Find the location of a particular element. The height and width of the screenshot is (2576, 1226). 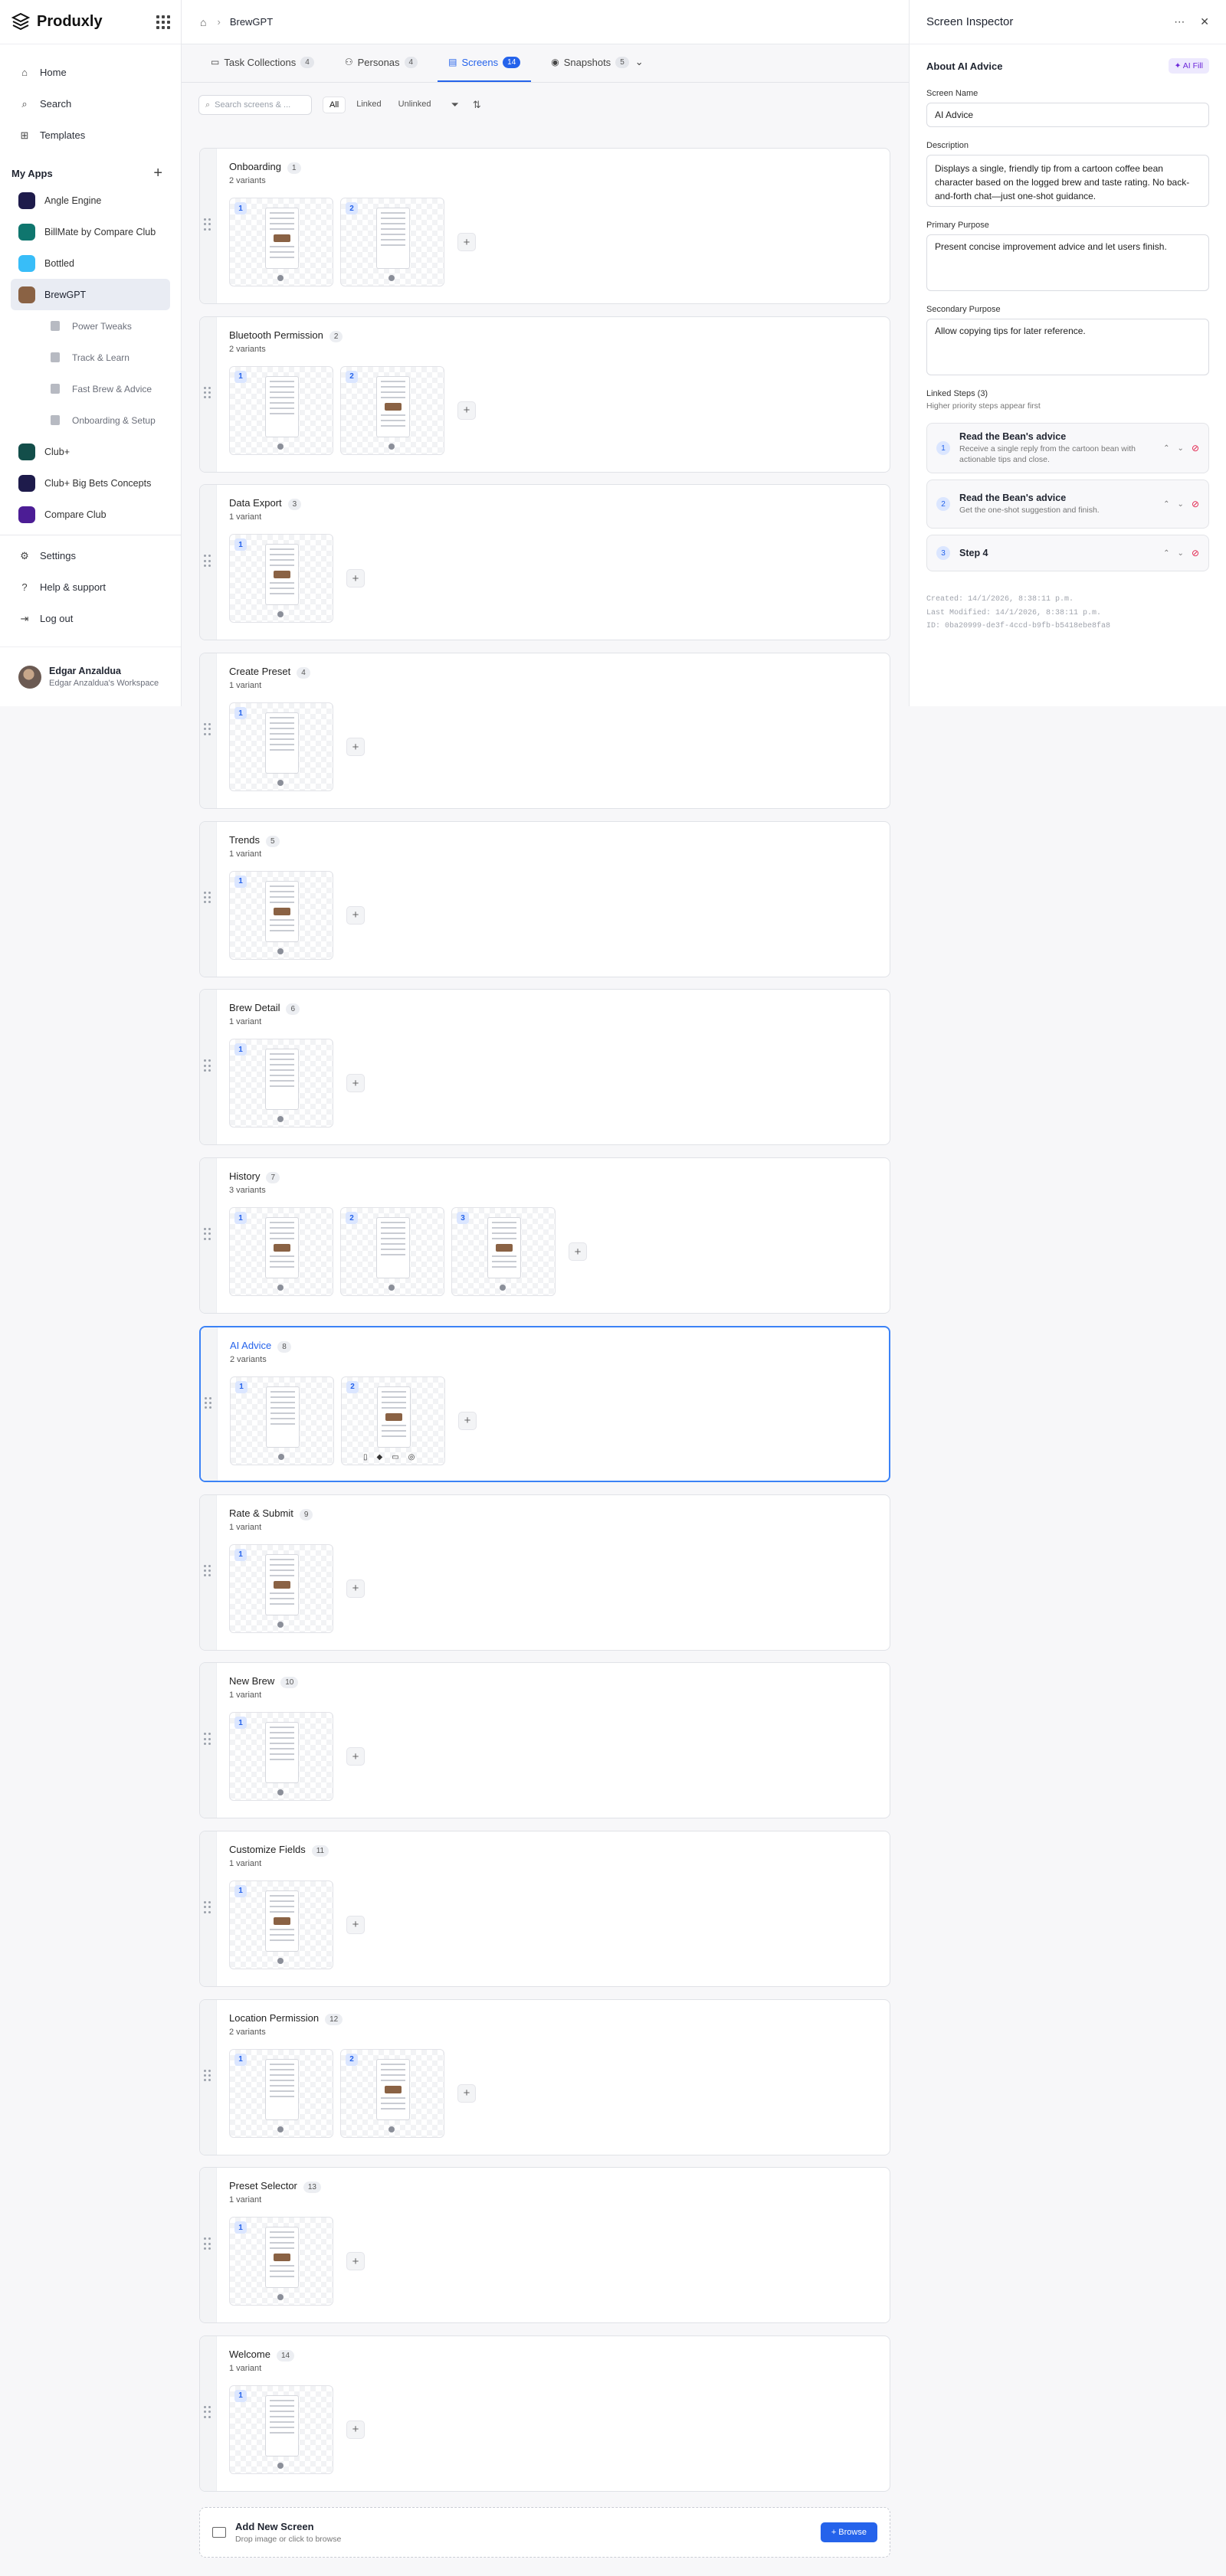

screen-card: AI Advice 8 2 variants 1 2 ▯ ◆ ▭ ◎ + is located at coordinates (544, 1403).